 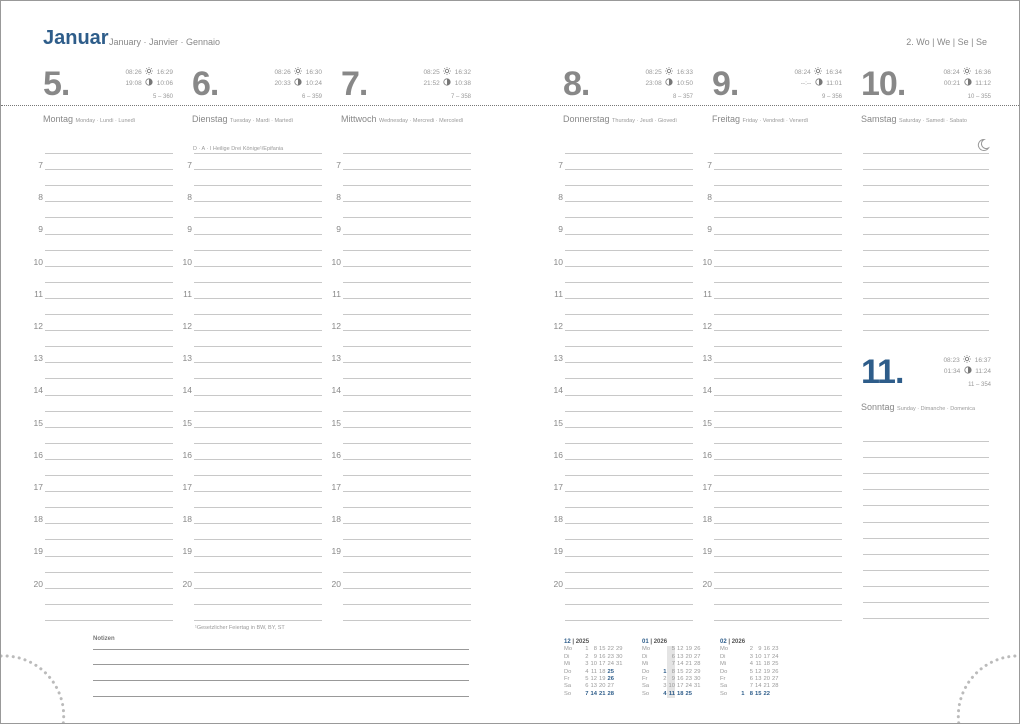 I want to click on mini-calendar-day: 8, so click(x=593, y=649).